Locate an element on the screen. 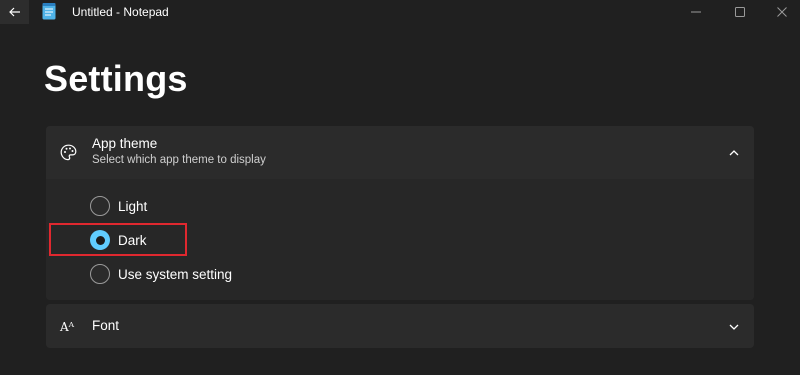 This screenshot has height=375, width=800. maximize-icon is located at coordinates (740, 12).